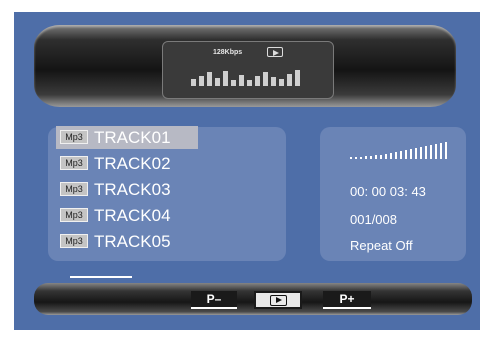 Image resolution: width=494 pixels, height=339 pixels. I want to click on control-bar: P– P+, so click(253, 299).